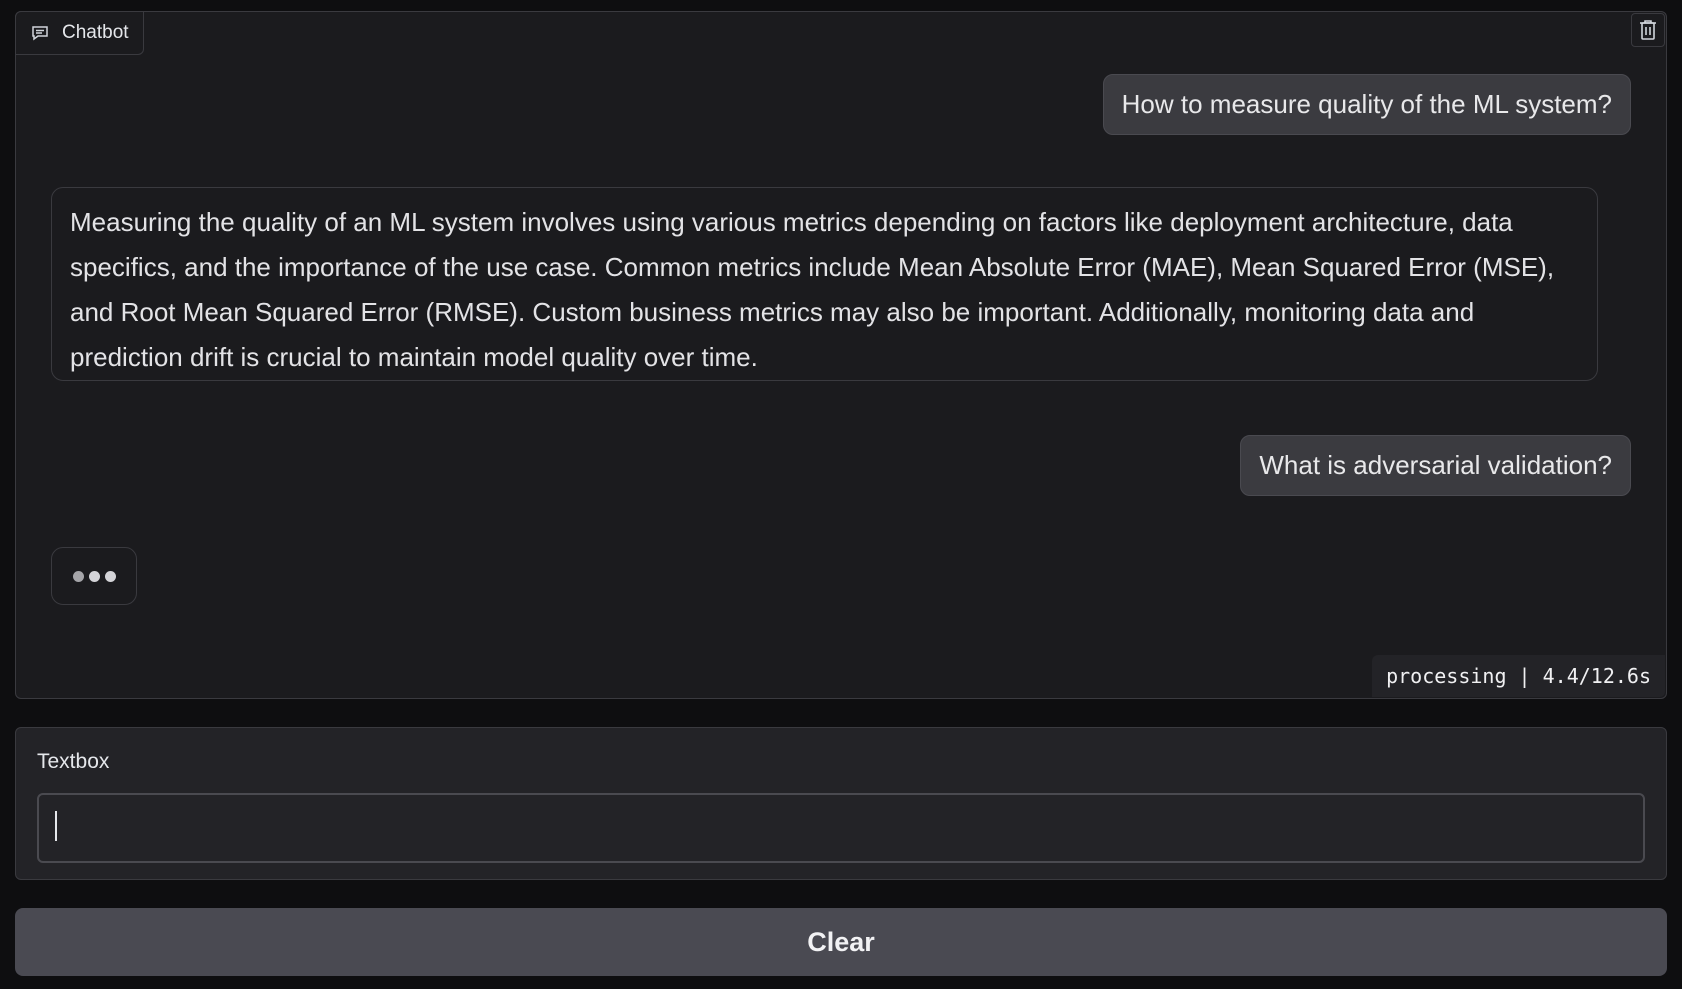 This screenshot has width=1682, height=989. I want to click on clear-button: Clear, so click(841, 942).